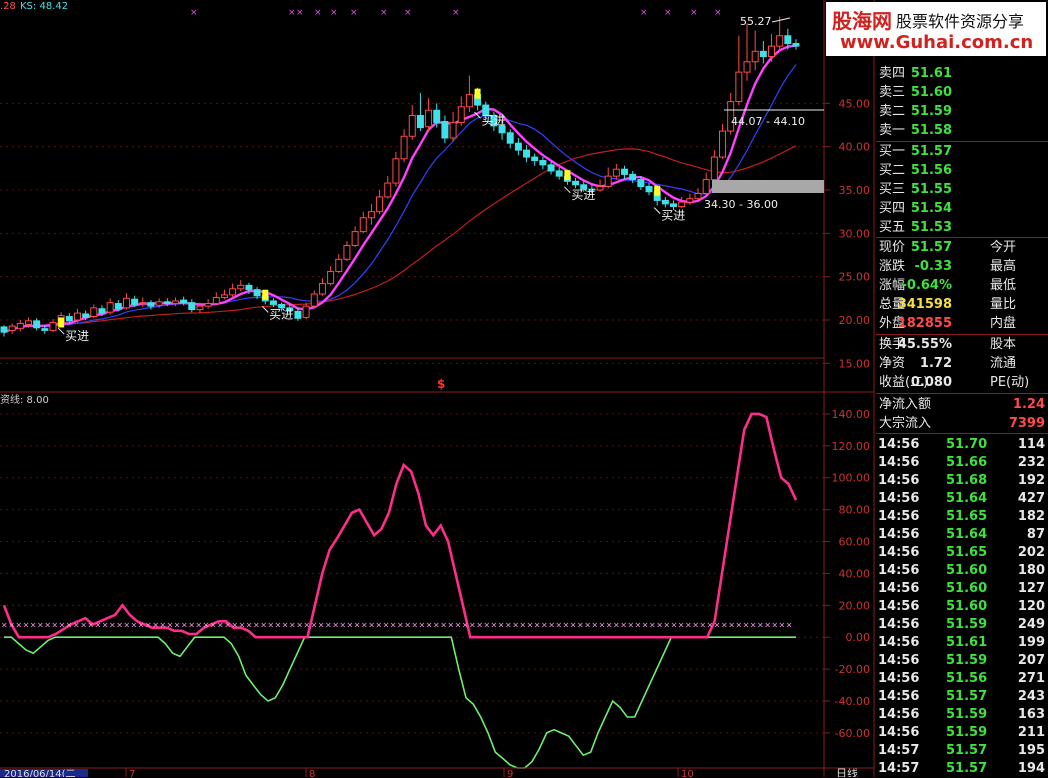  I want to click on tick-row: 14:56 51.57 243, so click(962, 696).